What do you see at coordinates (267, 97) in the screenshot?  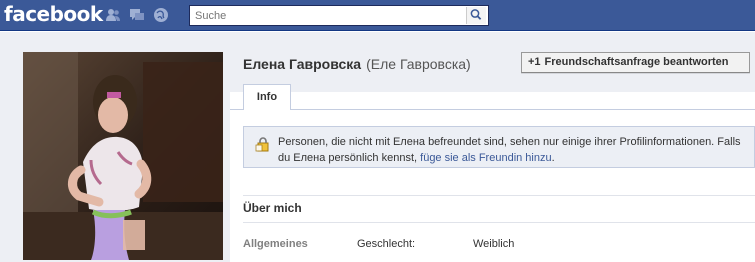 I see `tab-info: Info` at bounding box center [267, 97].